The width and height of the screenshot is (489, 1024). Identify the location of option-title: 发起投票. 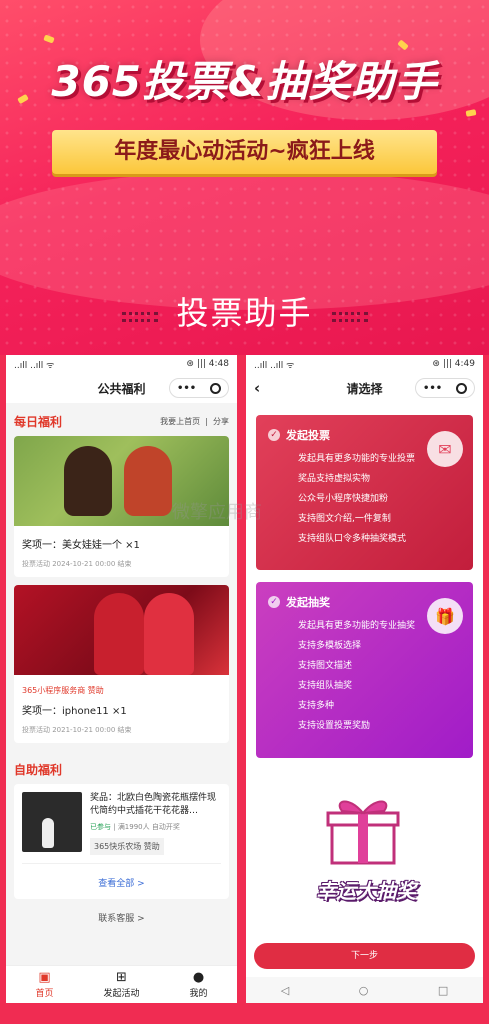
(308, 435).